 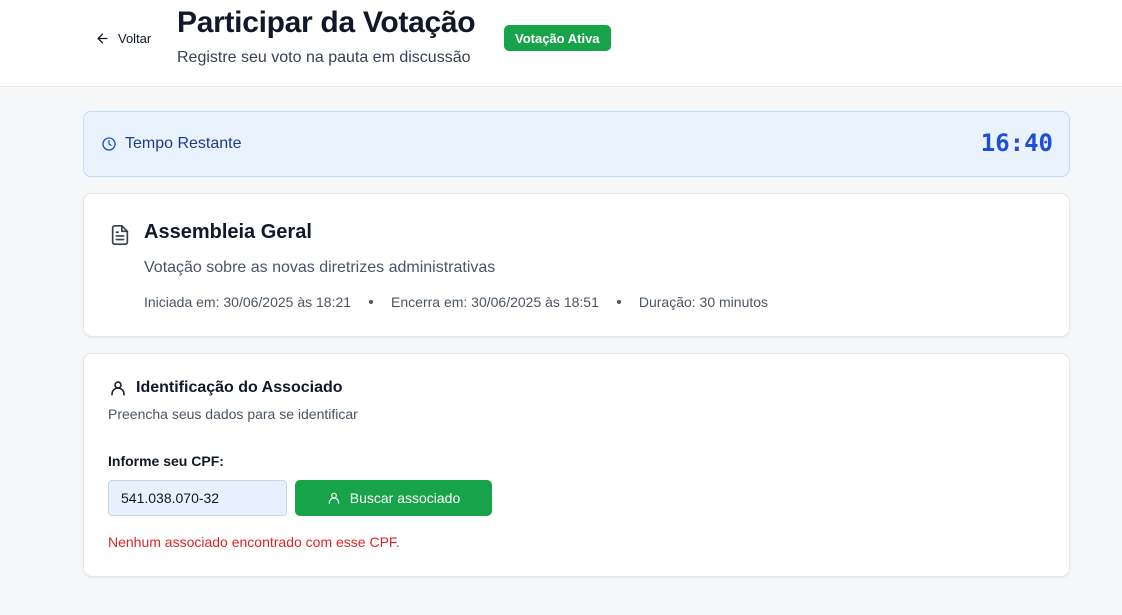 I want to click on clock-icon, so click(x=109, y=144).